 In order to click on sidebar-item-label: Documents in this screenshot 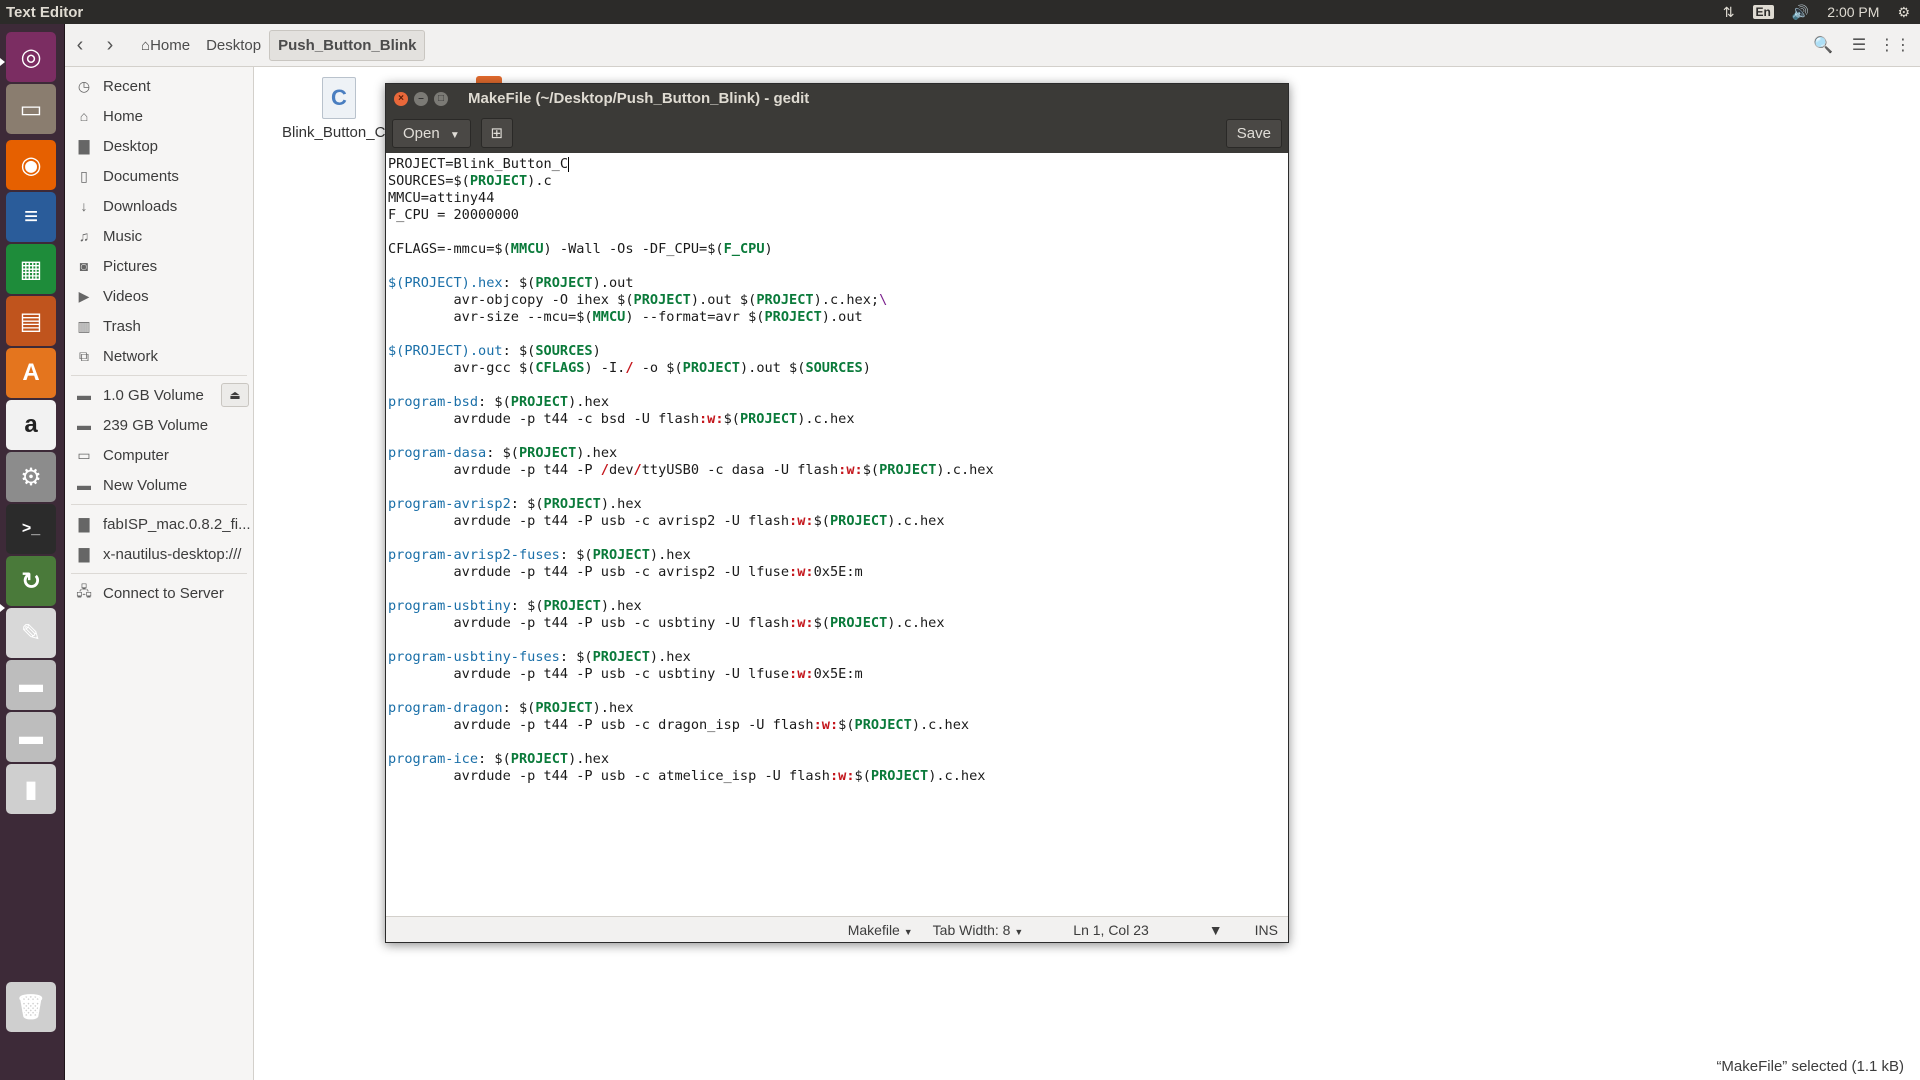, I will do `click(141, 176)`.